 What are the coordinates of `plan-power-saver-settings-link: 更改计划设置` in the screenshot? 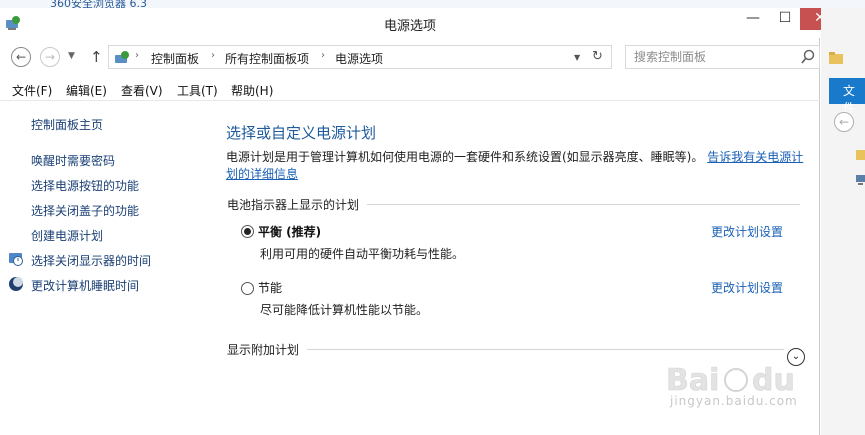 It's located at (747, 287).